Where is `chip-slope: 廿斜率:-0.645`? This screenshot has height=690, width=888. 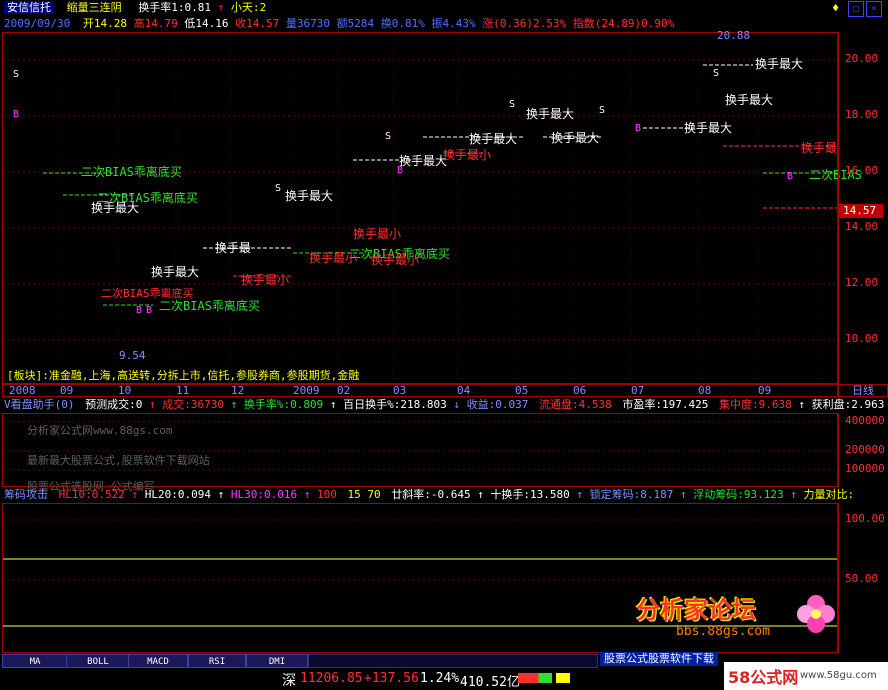 chip-slope: 廿斜率:-0.645 is located at coordinates (431, 494).